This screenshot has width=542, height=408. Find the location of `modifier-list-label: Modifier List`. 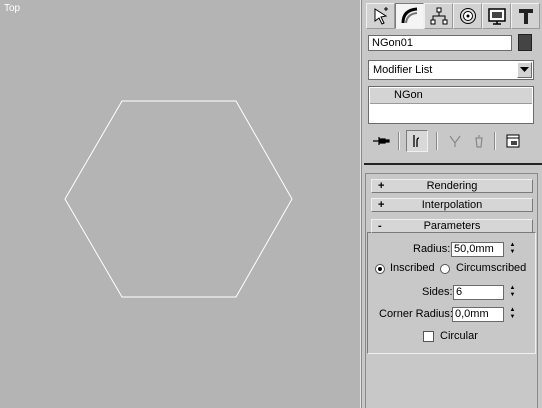

modifier-list-label: Modifier List is located at coordinates (403, 70).